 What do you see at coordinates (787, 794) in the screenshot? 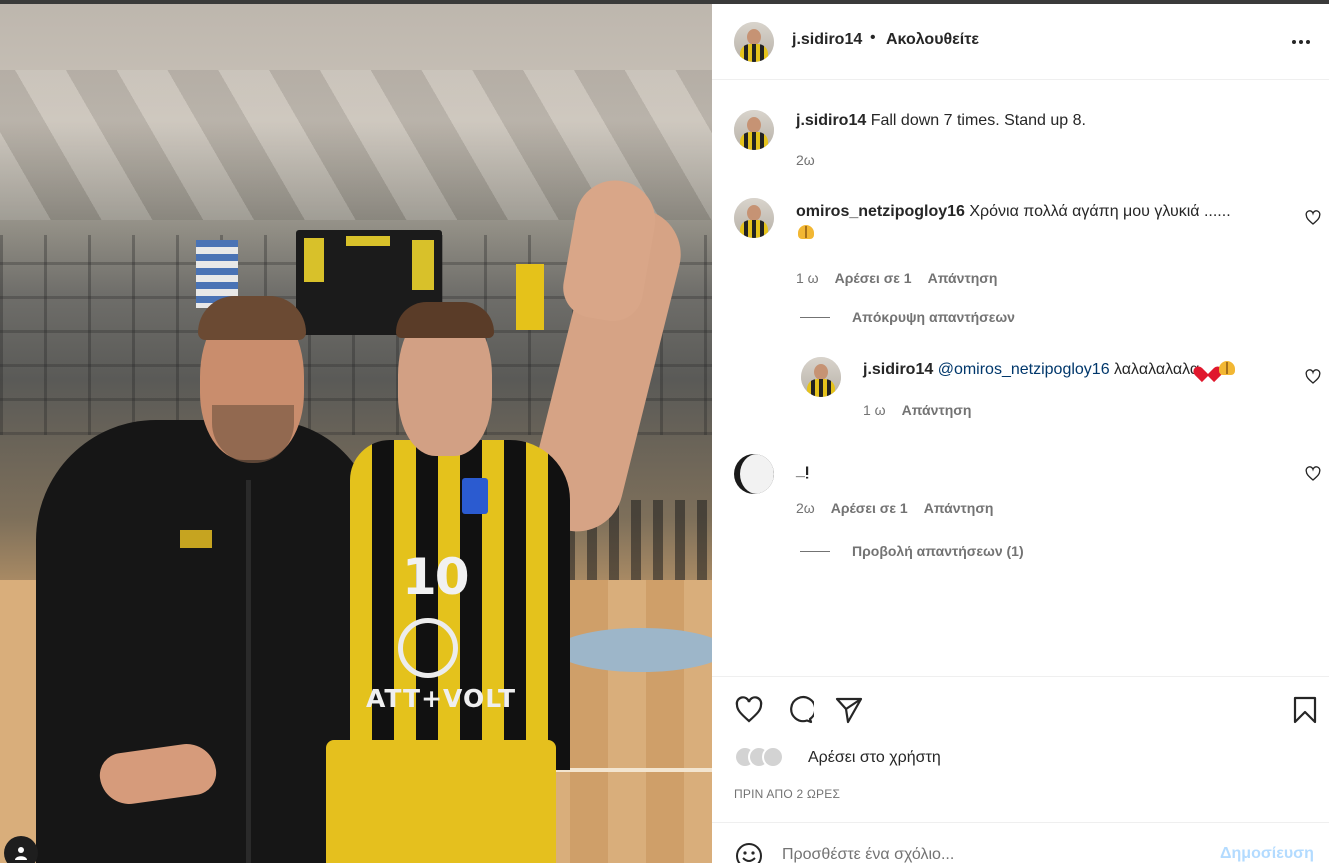
I see `post-timestamp: ΠΡΙΝ ΑΠΟ 2 ΩΡΕΣ` at bounding box center [787, 794].